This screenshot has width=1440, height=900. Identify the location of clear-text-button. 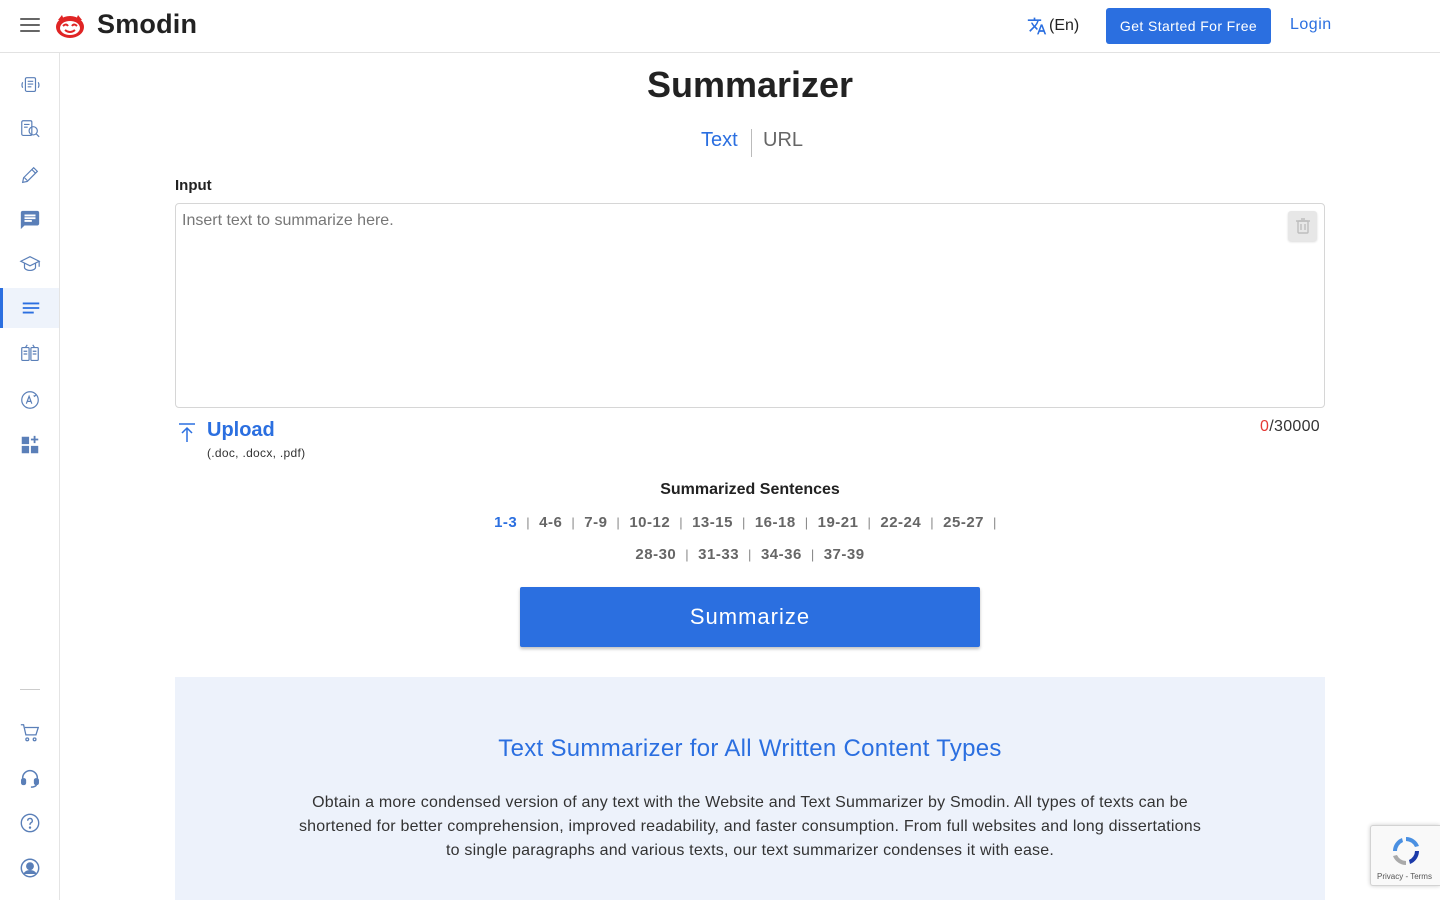
(1302, 226).